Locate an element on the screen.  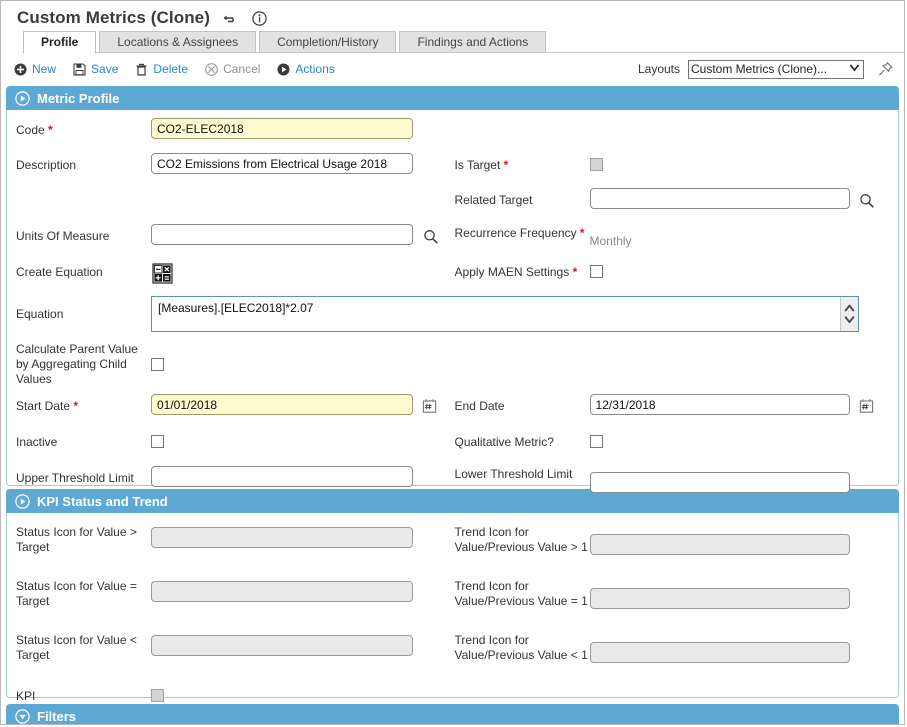
metric-profile-header: Metric Profile is located at coordinates (452, 98).